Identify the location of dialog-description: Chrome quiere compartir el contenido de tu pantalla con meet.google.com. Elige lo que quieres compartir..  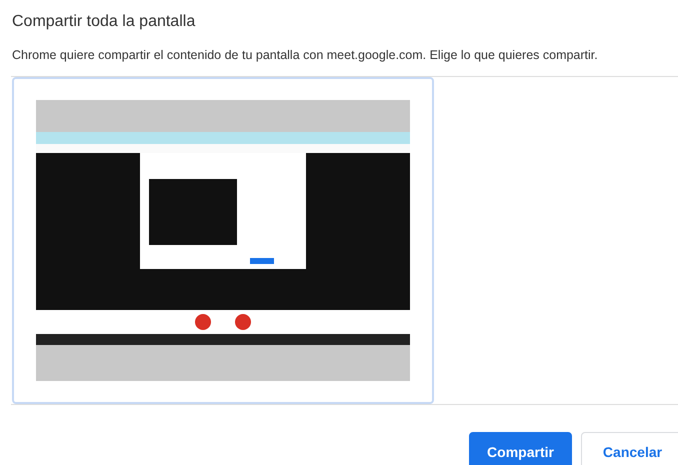
(305, 55).